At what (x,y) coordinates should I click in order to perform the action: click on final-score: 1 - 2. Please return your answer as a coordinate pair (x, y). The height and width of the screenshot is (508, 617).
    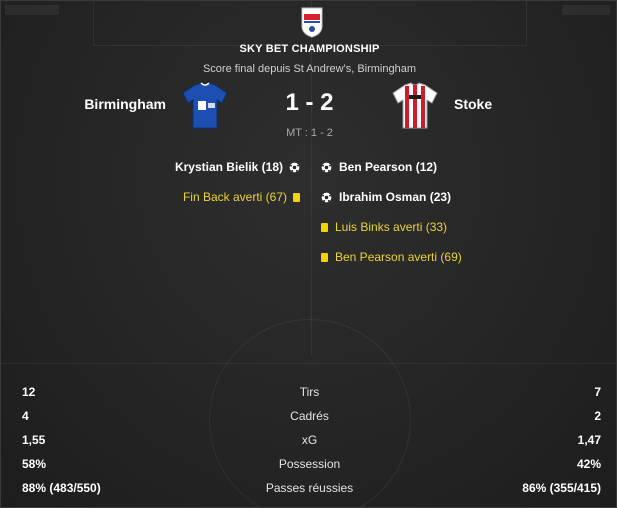
    Looking at the image, I should click on (309, 102).